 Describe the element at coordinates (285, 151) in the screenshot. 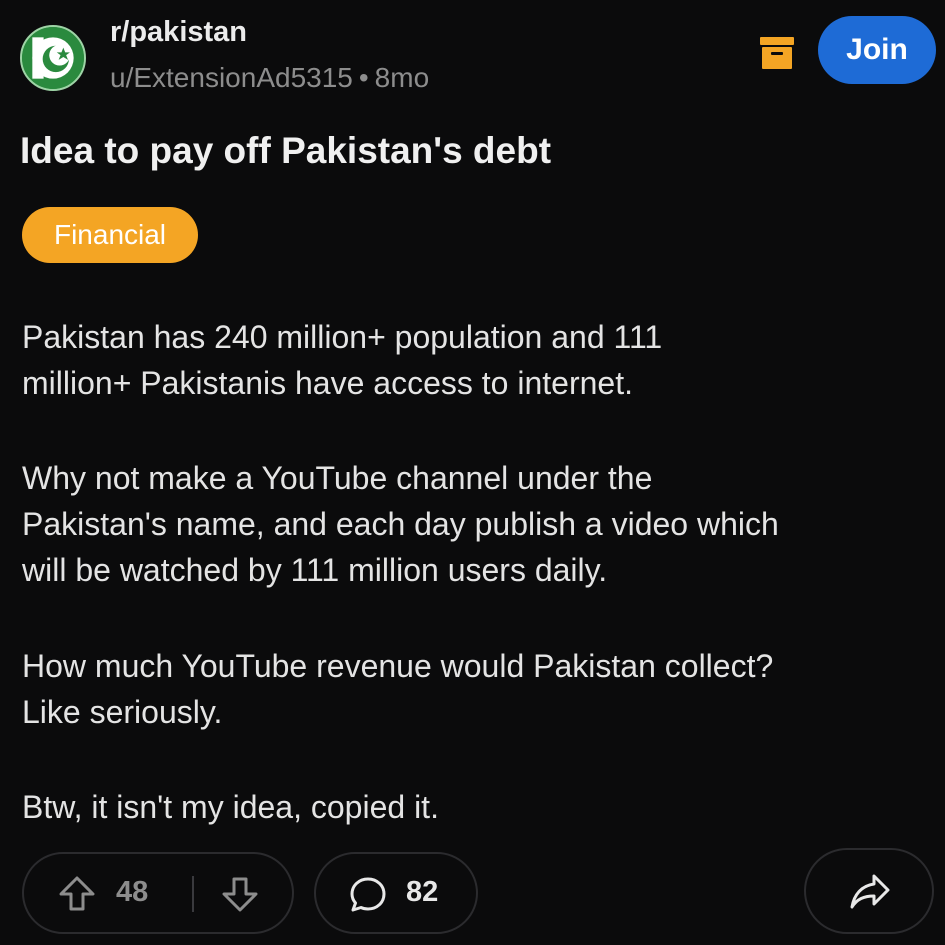

I see `post-title: Idea to pay off Pakistan's debt` at that location.